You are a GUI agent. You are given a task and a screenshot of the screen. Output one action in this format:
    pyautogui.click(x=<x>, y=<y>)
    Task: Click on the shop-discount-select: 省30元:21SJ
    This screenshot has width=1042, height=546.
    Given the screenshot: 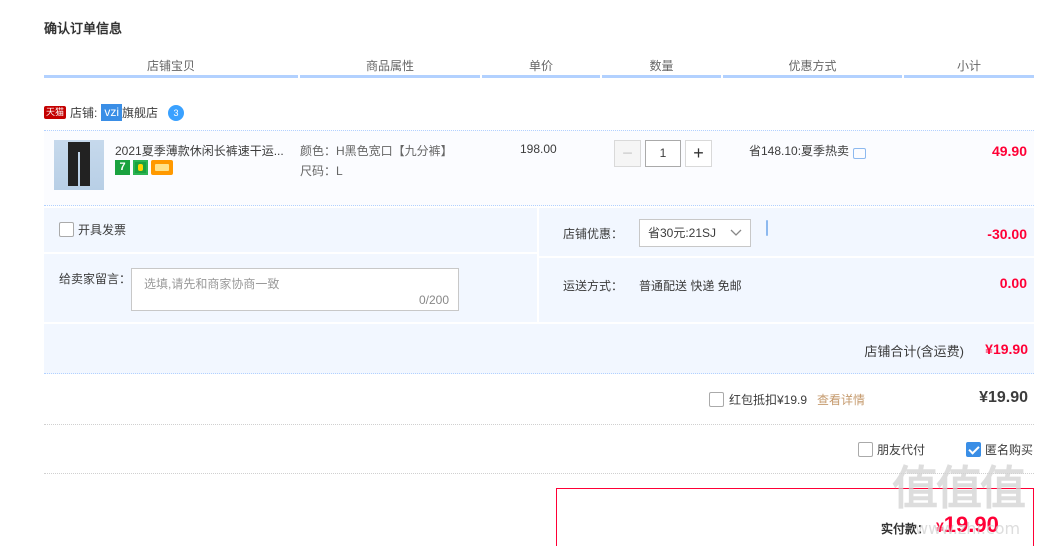 What is the action you would take?
    pyautogui.click(x=695, y=233)
    